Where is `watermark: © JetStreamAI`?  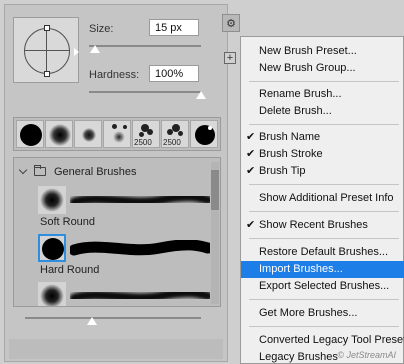
watermark: © JetStreamAI is located at coordinates (366, 355).